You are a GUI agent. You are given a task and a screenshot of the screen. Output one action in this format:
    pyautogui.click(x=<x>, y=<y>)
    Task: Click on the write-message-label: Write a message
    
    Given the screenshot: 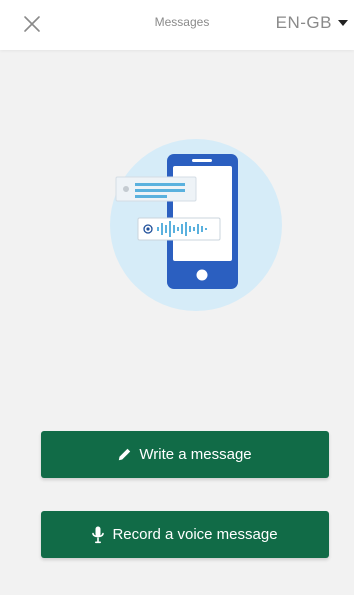 What is the action you would take?
    pyautogui.click(x=195, y=454)
    